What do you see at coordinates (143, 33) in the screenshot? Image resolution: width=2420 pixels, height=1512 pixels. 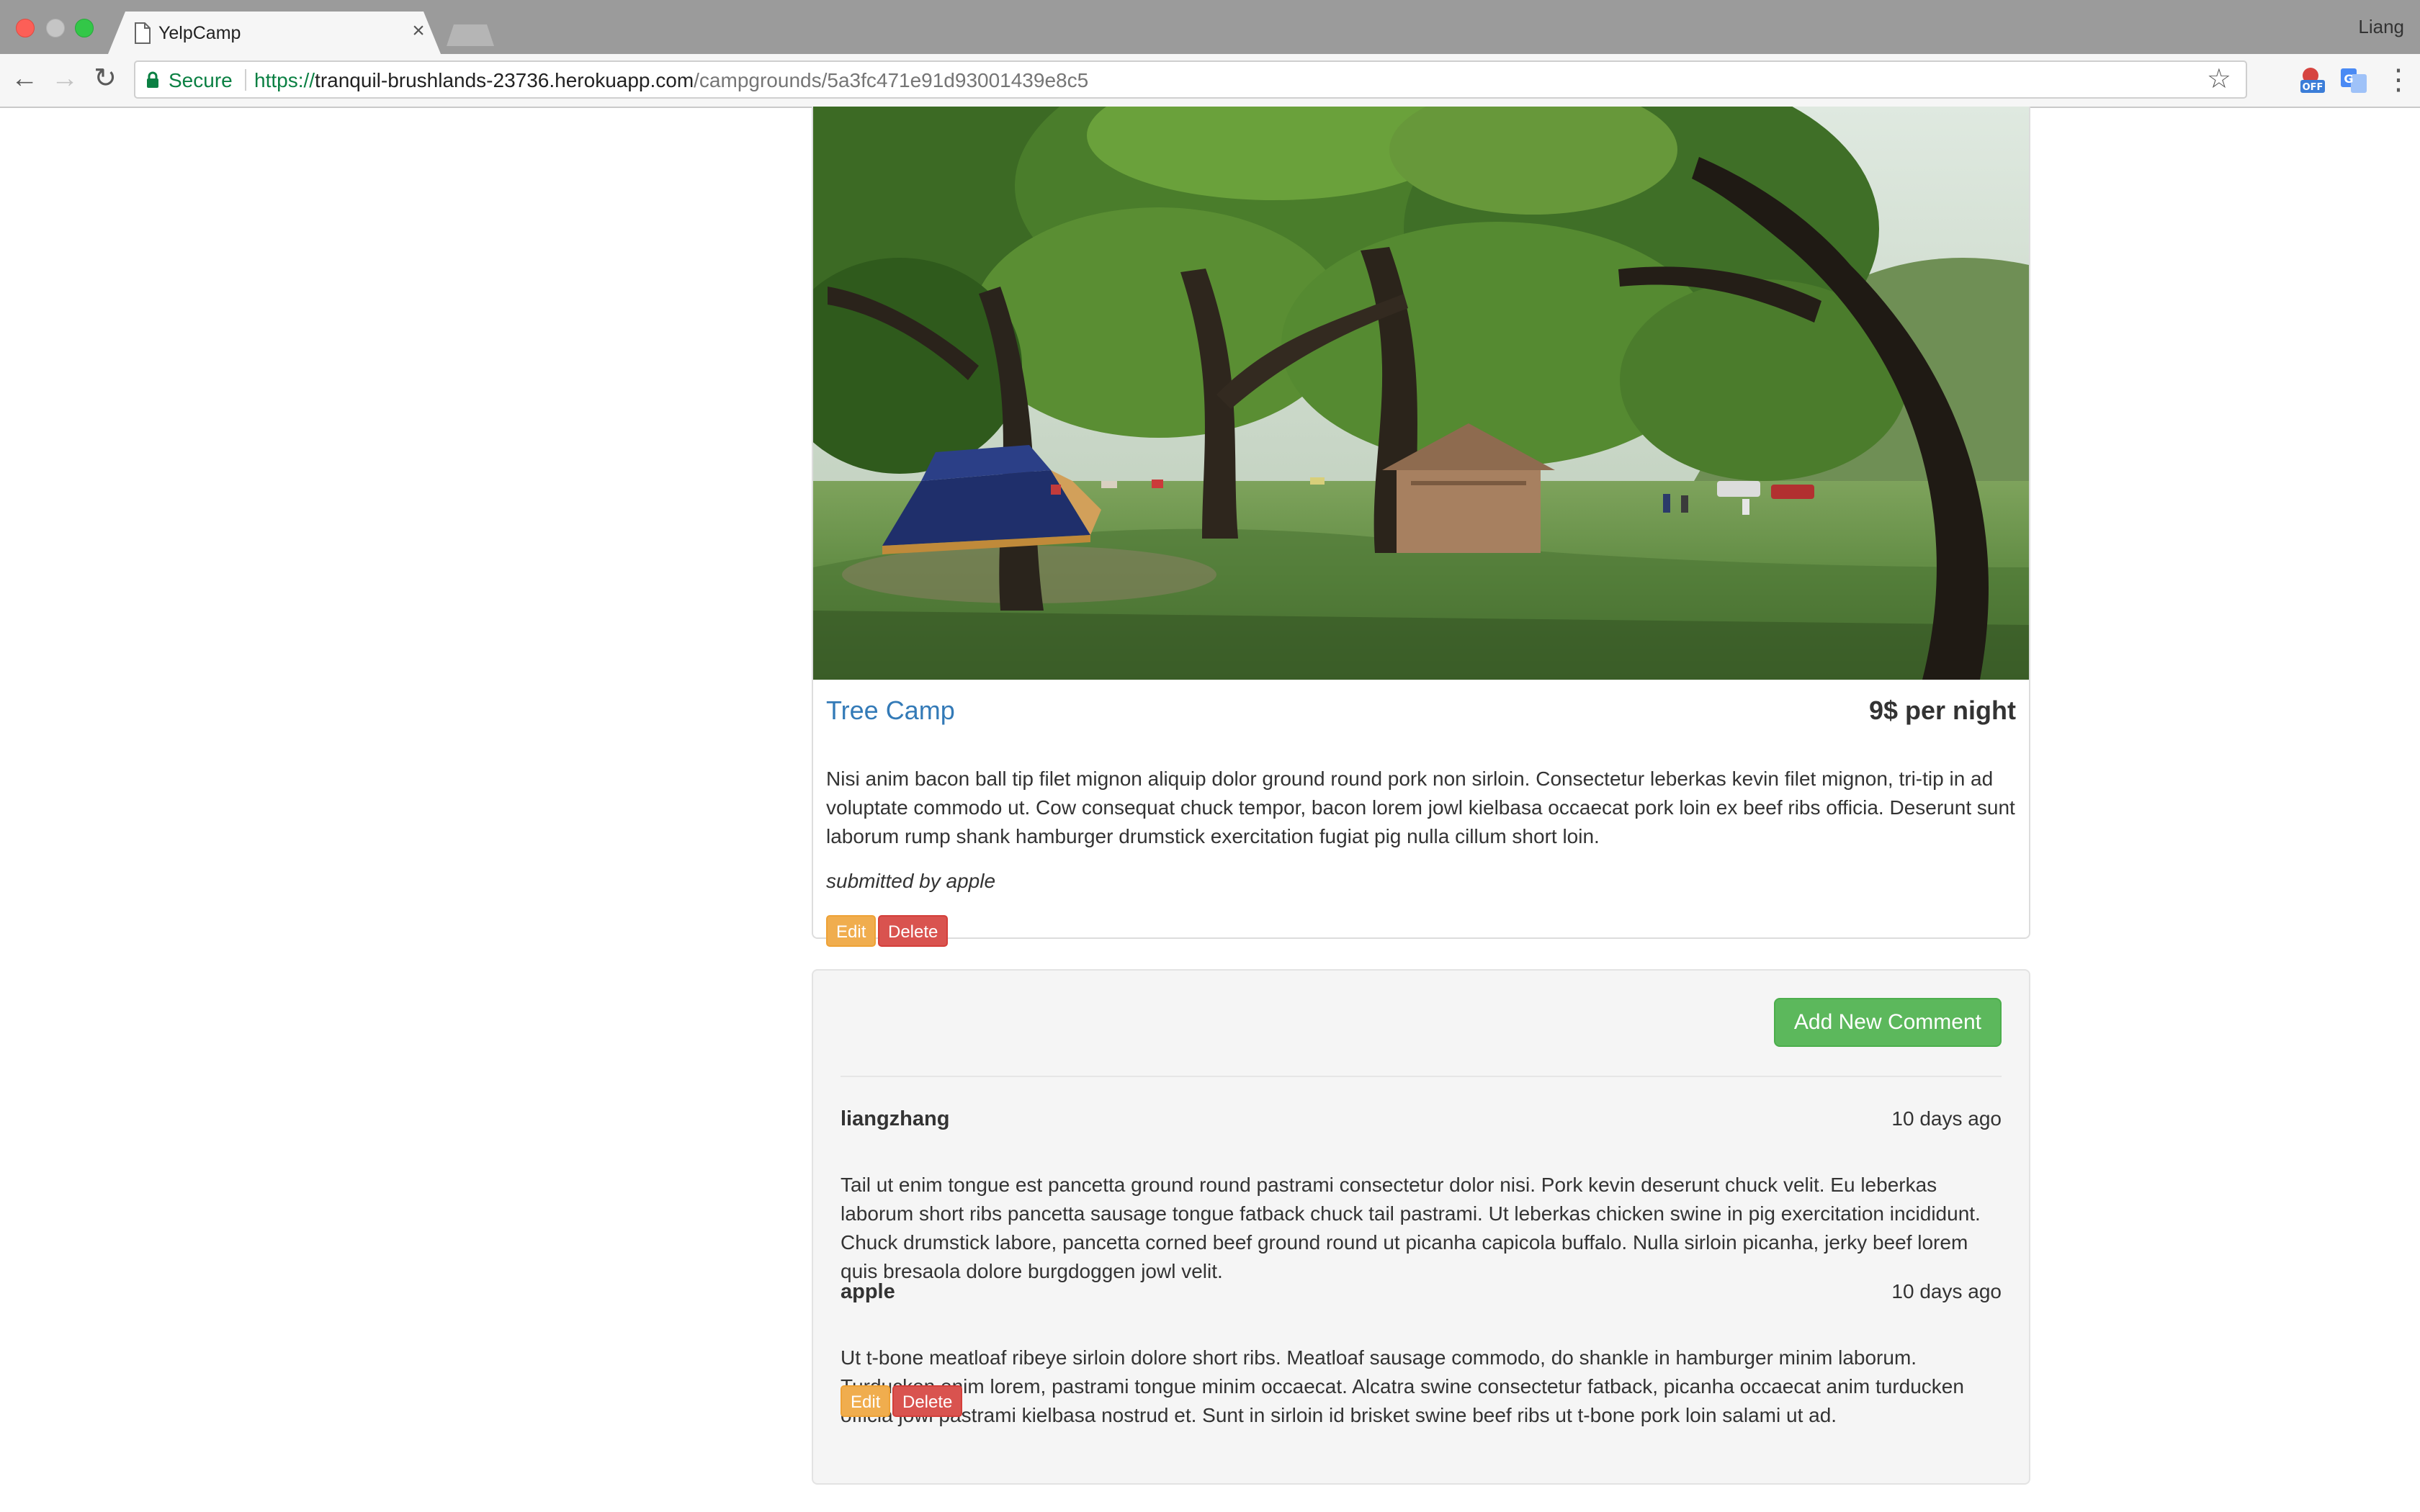 I see `document-icon` at bounding box center [143, 33].